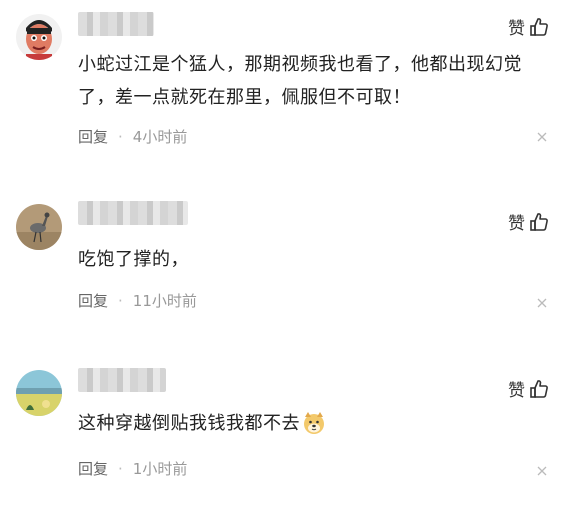 This screenshot has width=565, height=526. Describe the element at coordinates (39, 393) in the screenshot. I see `landscape-photo-avatar-icon` at that location.